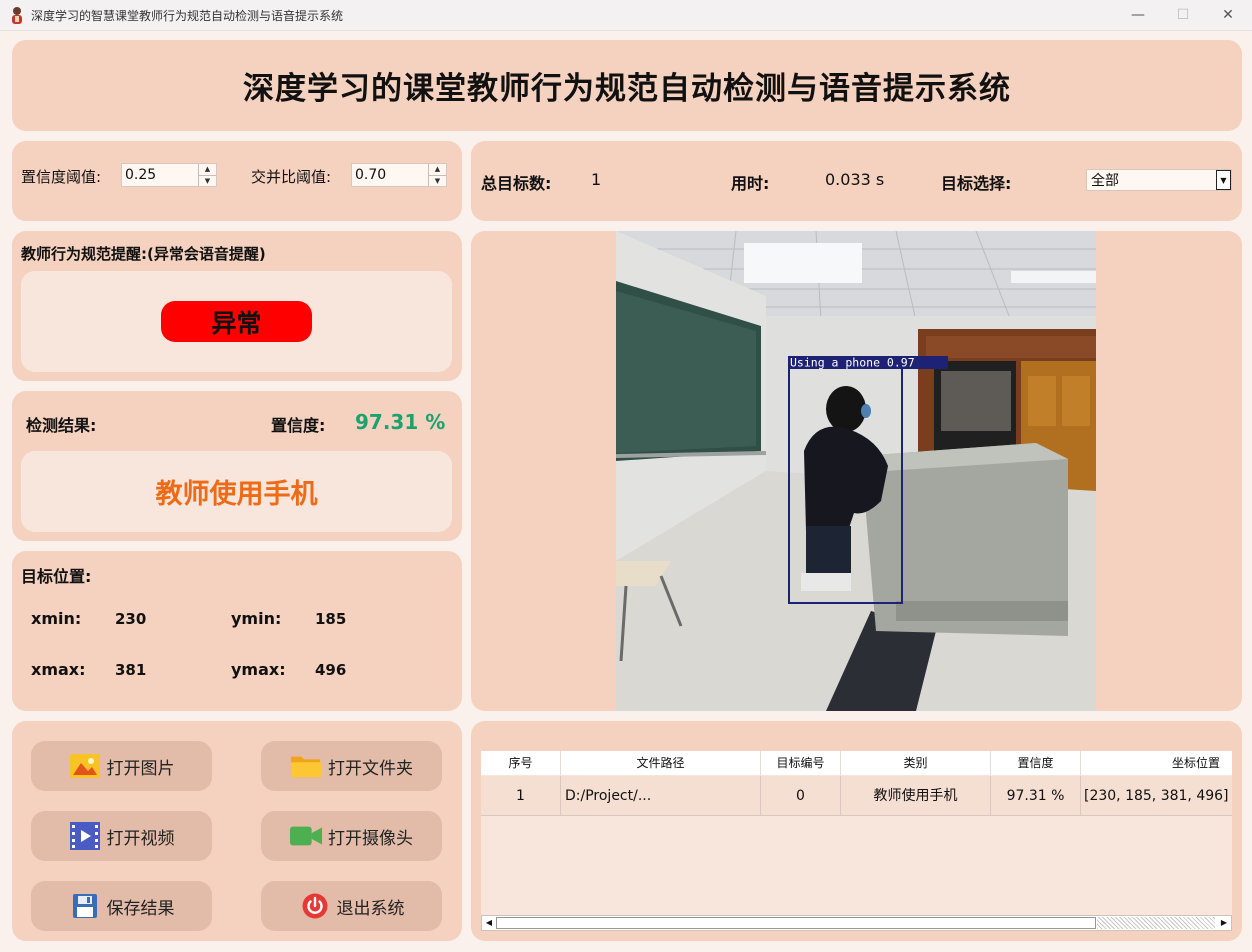  Describe the element at coordinates (489, 923) in the screenshot. I see `scroll-left-icon: ◀` at that location.